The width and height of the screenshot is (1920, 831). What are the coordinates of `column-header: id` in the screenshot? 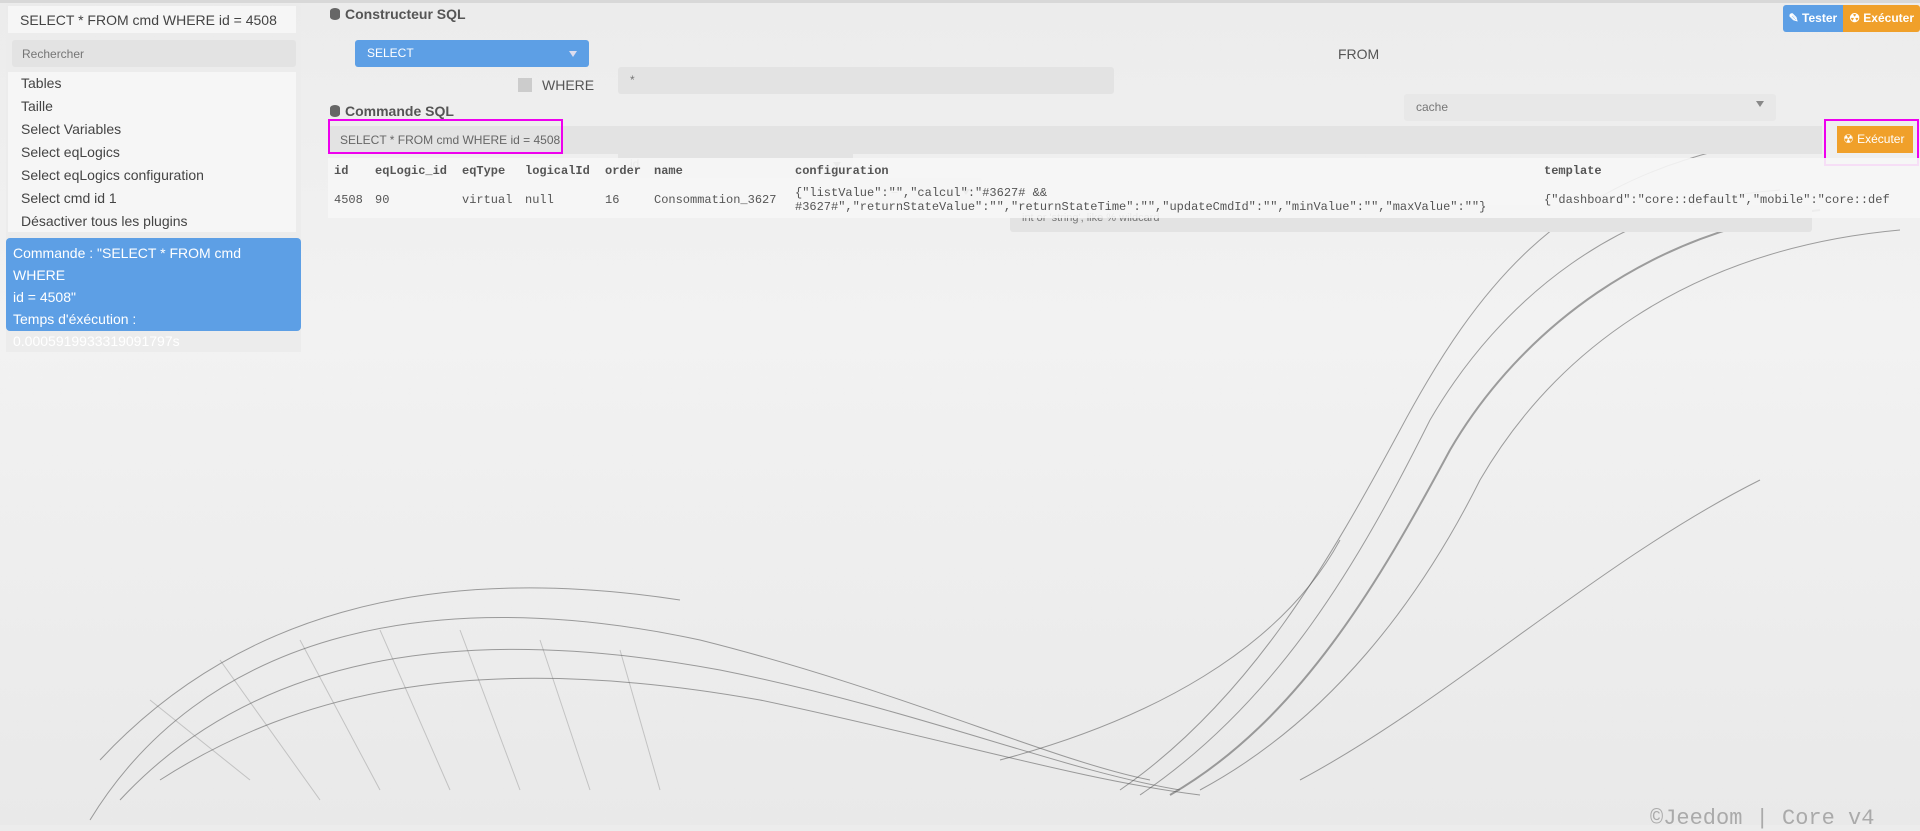 It's located at (341, 171).